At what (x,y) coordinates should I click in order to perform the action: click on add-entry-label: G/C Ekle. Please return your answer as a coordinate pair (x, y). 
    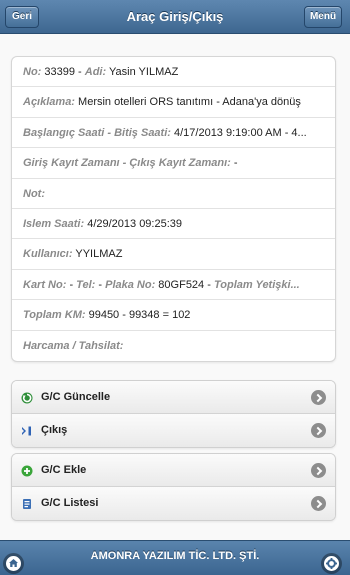
    Looking at the image, I should click on (64, 470).